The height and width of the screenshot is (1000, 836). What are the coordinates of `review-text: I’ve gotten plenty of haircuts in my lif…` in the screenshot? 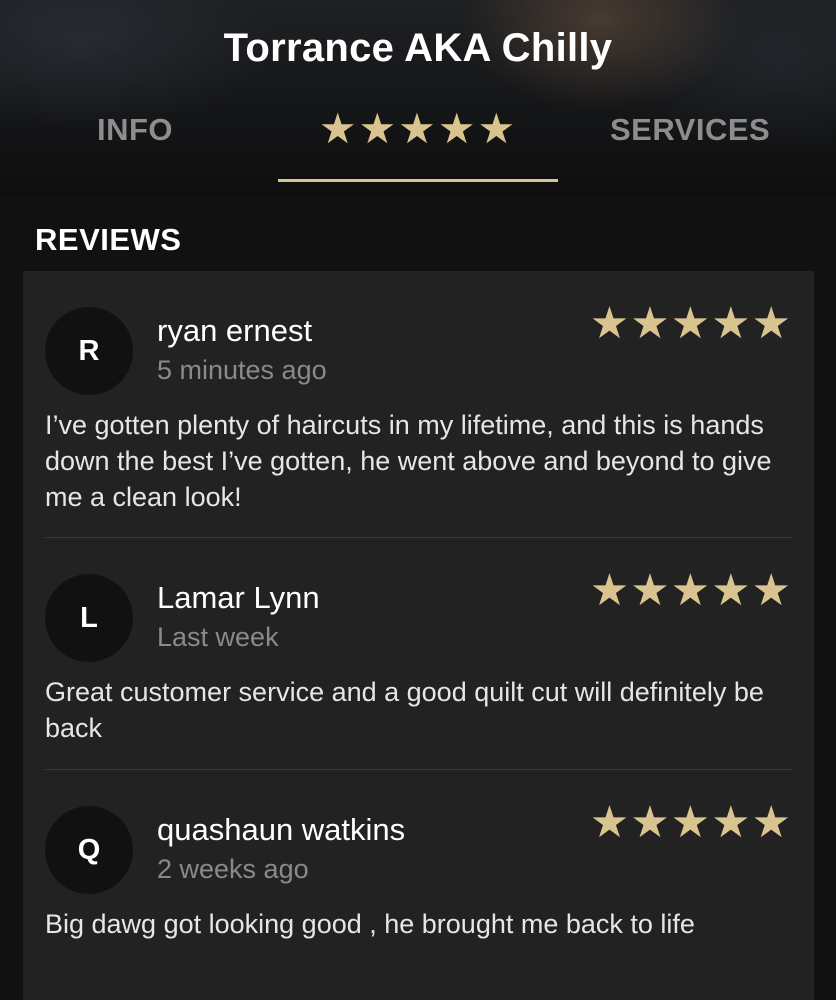 It's located at (408, 461).